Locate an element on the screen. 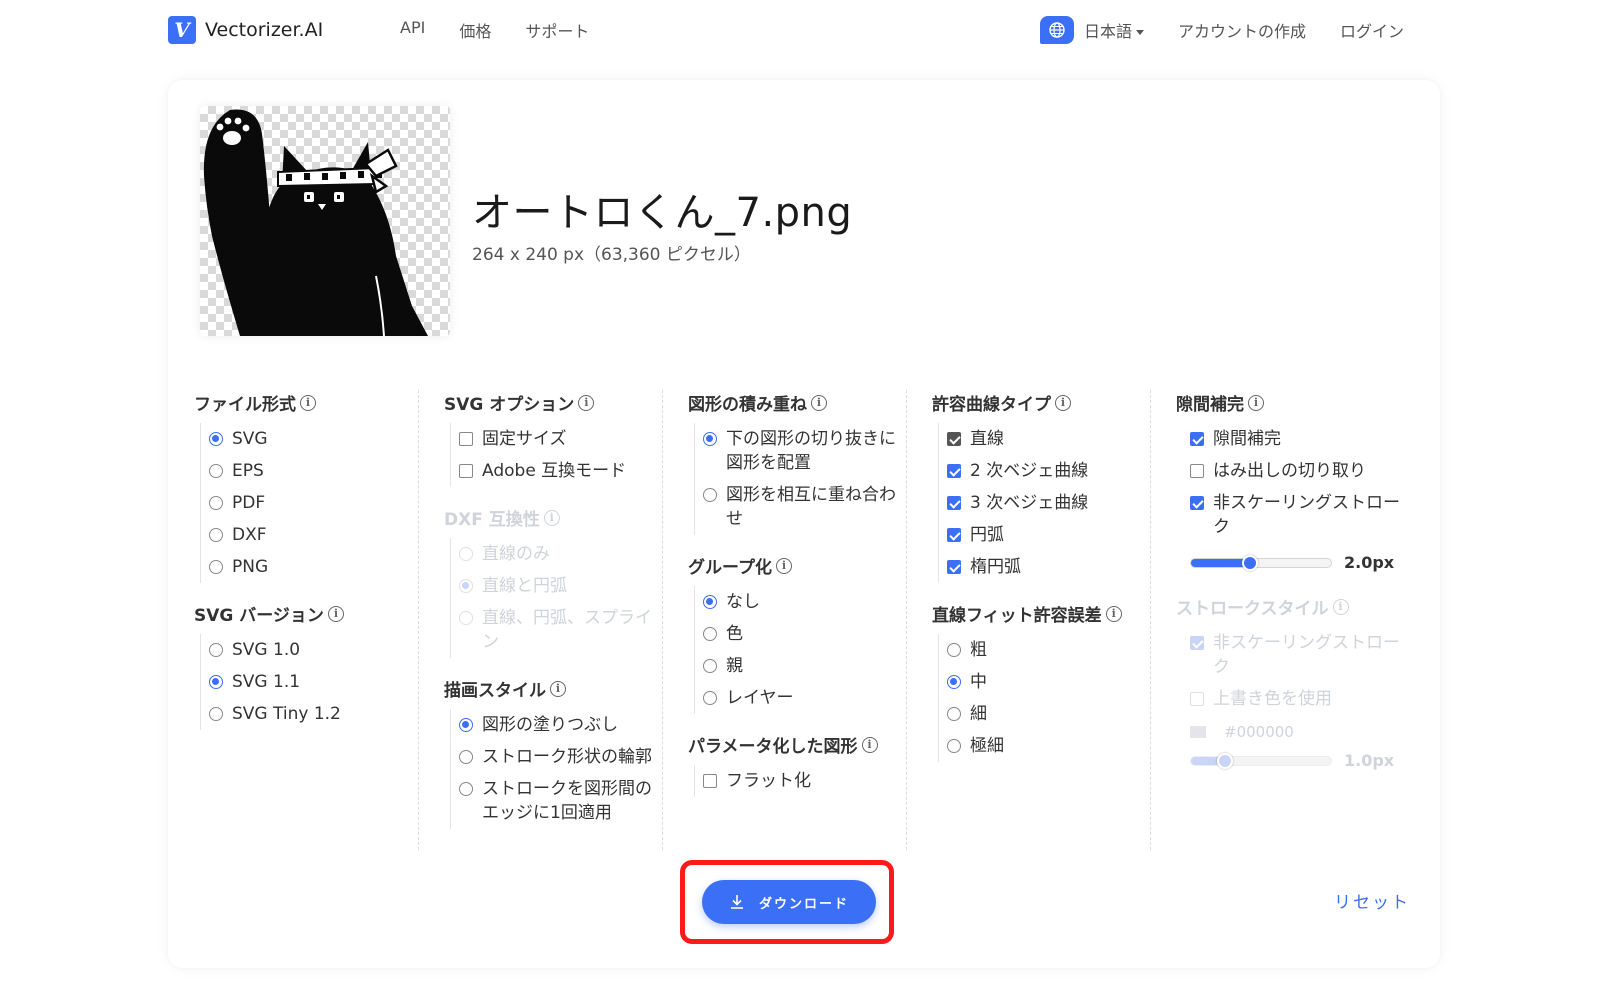  clip-overflow-option: はみ出しの切り取り is located at coordinates (1298, 471).